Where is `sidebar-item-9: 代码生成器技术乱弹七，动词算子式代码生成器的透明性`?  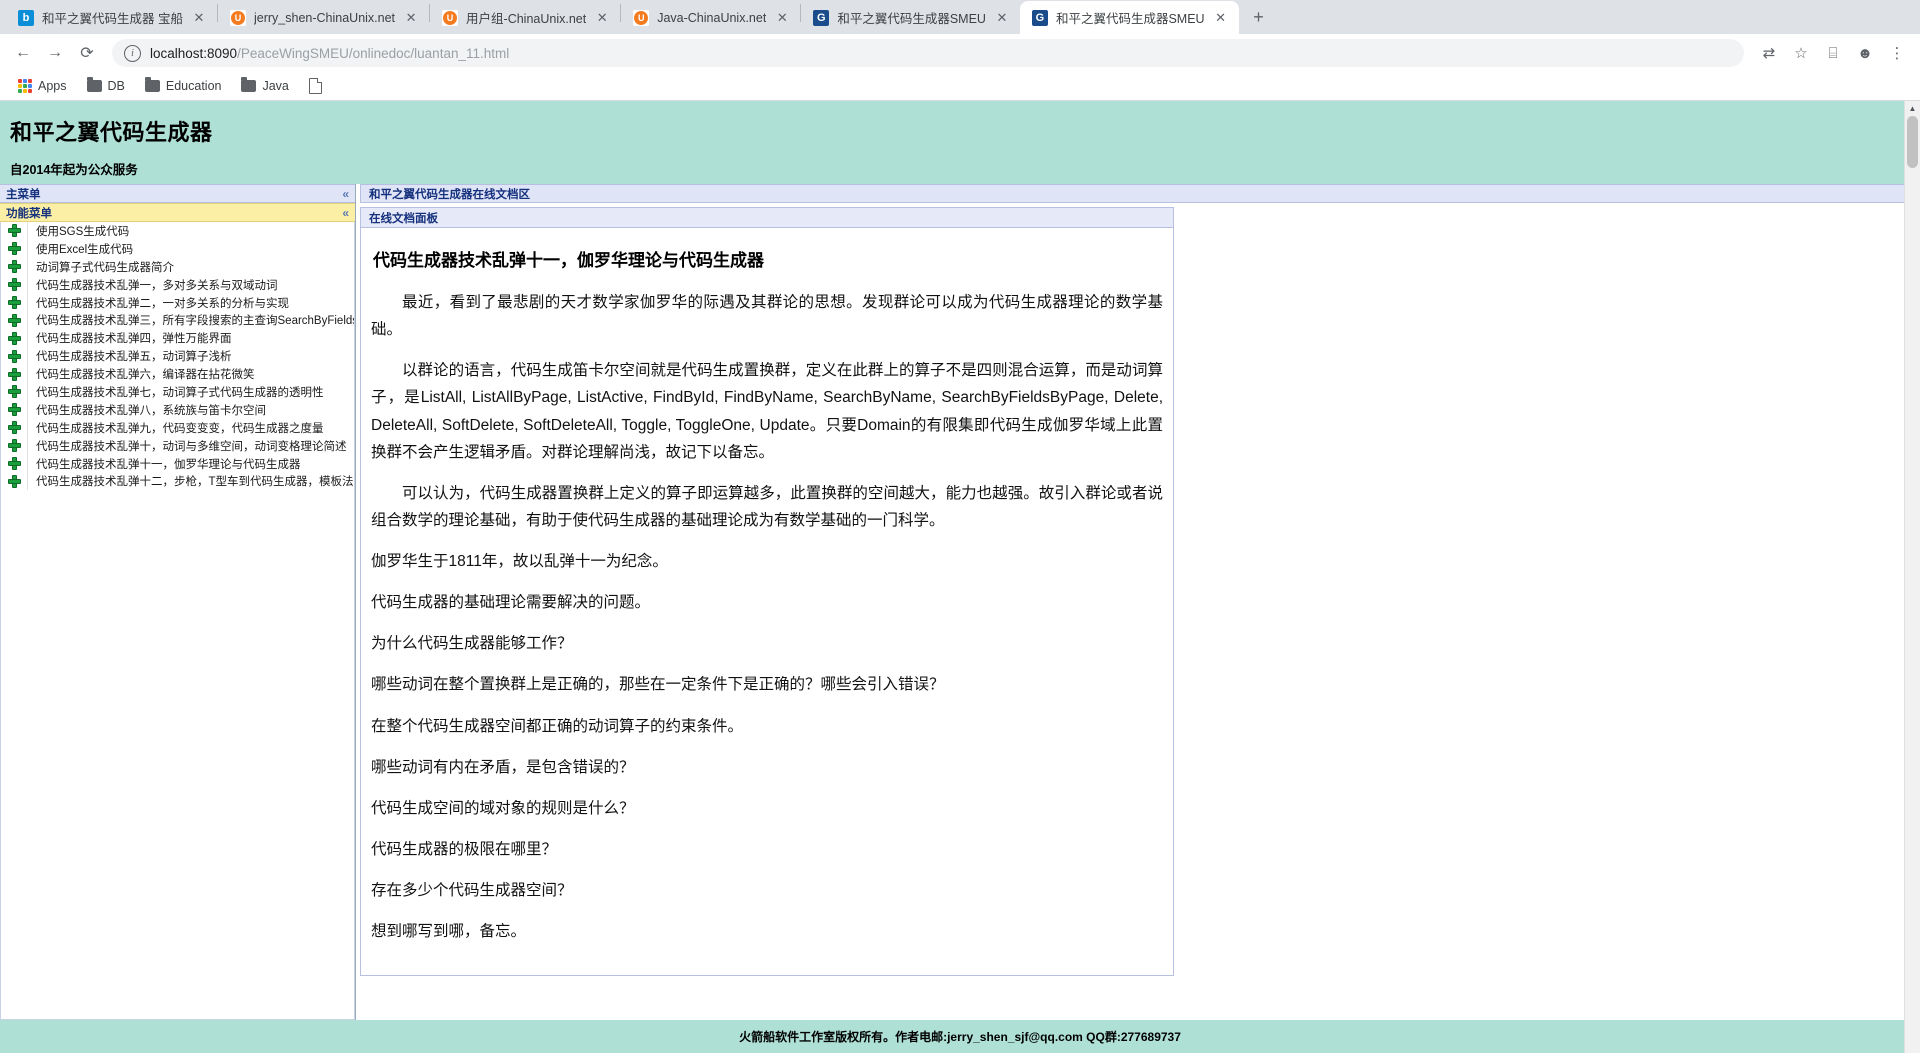
sidebar-item-9: 代码生成器技术乱弹七，动词算子式代码生成器的透明性 is located at coordinates (177, 392).